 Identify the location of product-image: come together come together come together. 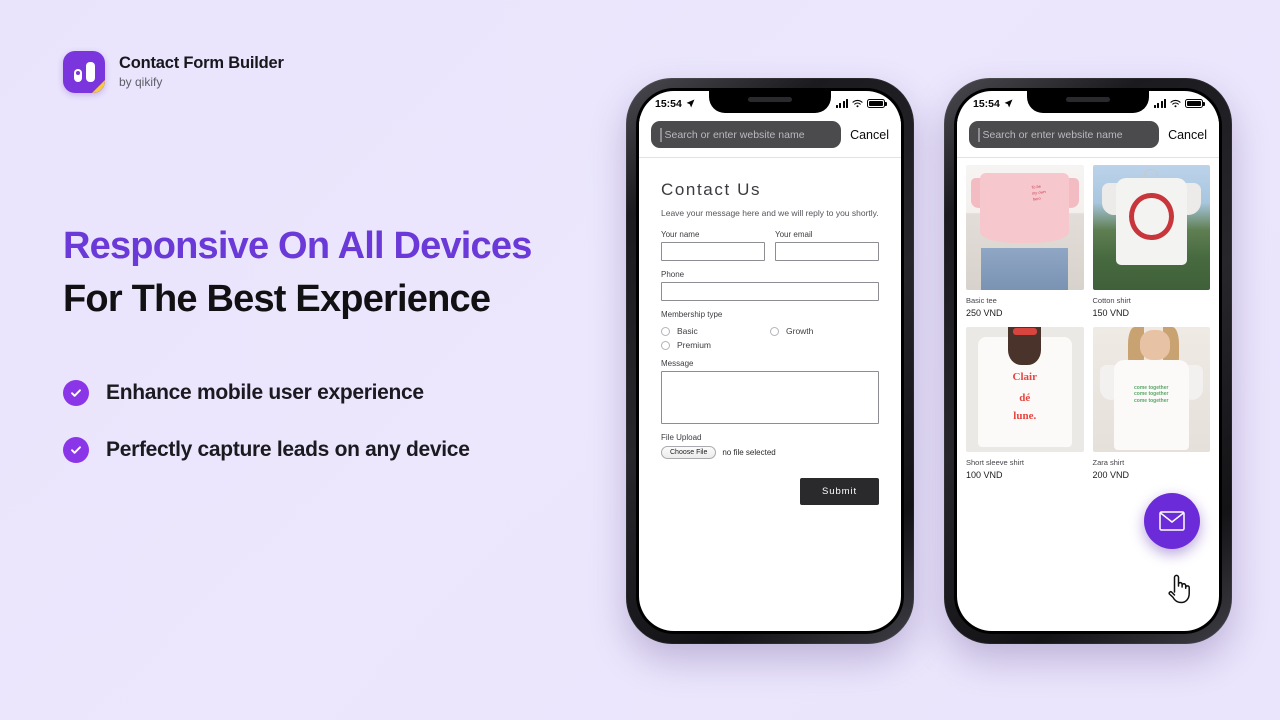
(1151, 389).